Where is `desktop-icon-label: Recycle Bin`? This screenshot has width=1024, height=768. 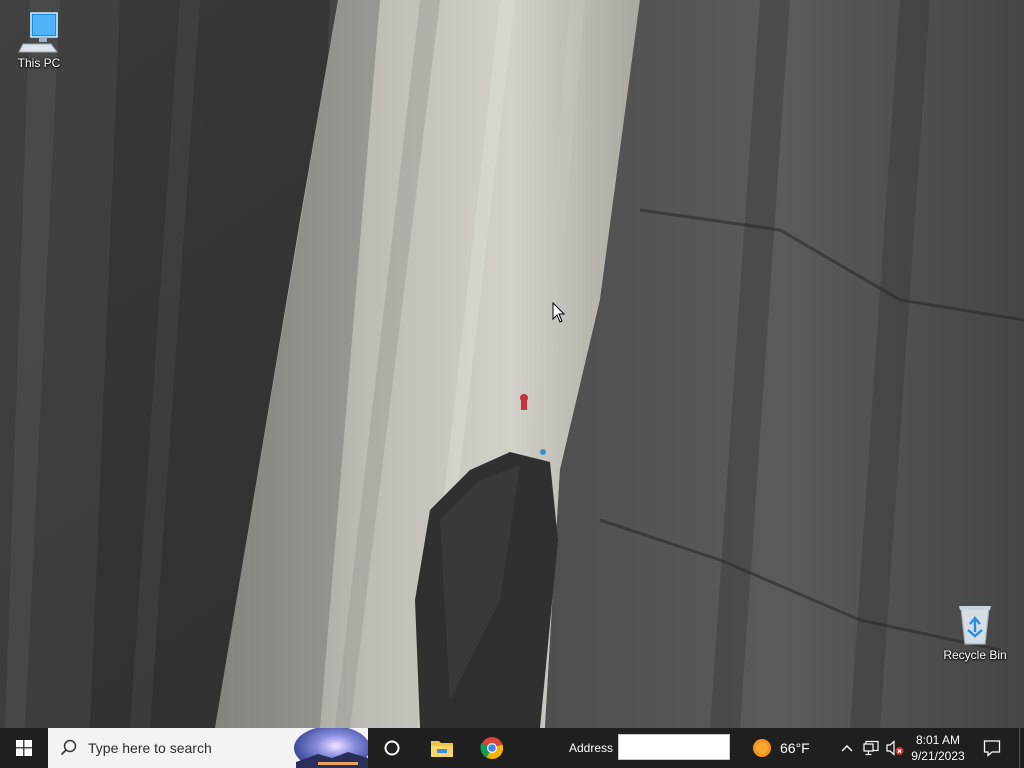
desktop-icon-label: Recycle Bin is located at coordinates (975, 655).